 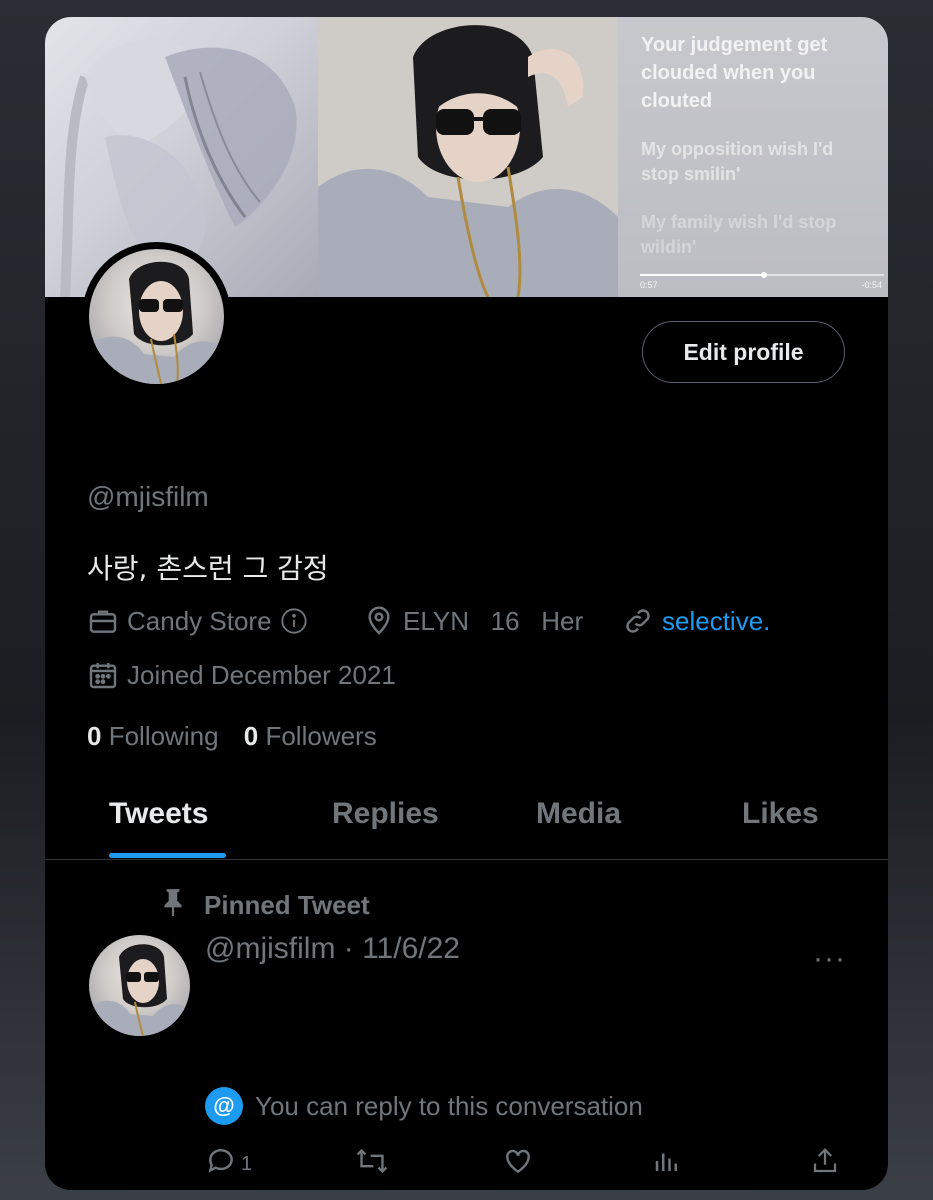 What do you see at coordinates (148, 496) in the screenshot?
I see `profile-handle: @mjisfilm` at bounding box center [148, 496].